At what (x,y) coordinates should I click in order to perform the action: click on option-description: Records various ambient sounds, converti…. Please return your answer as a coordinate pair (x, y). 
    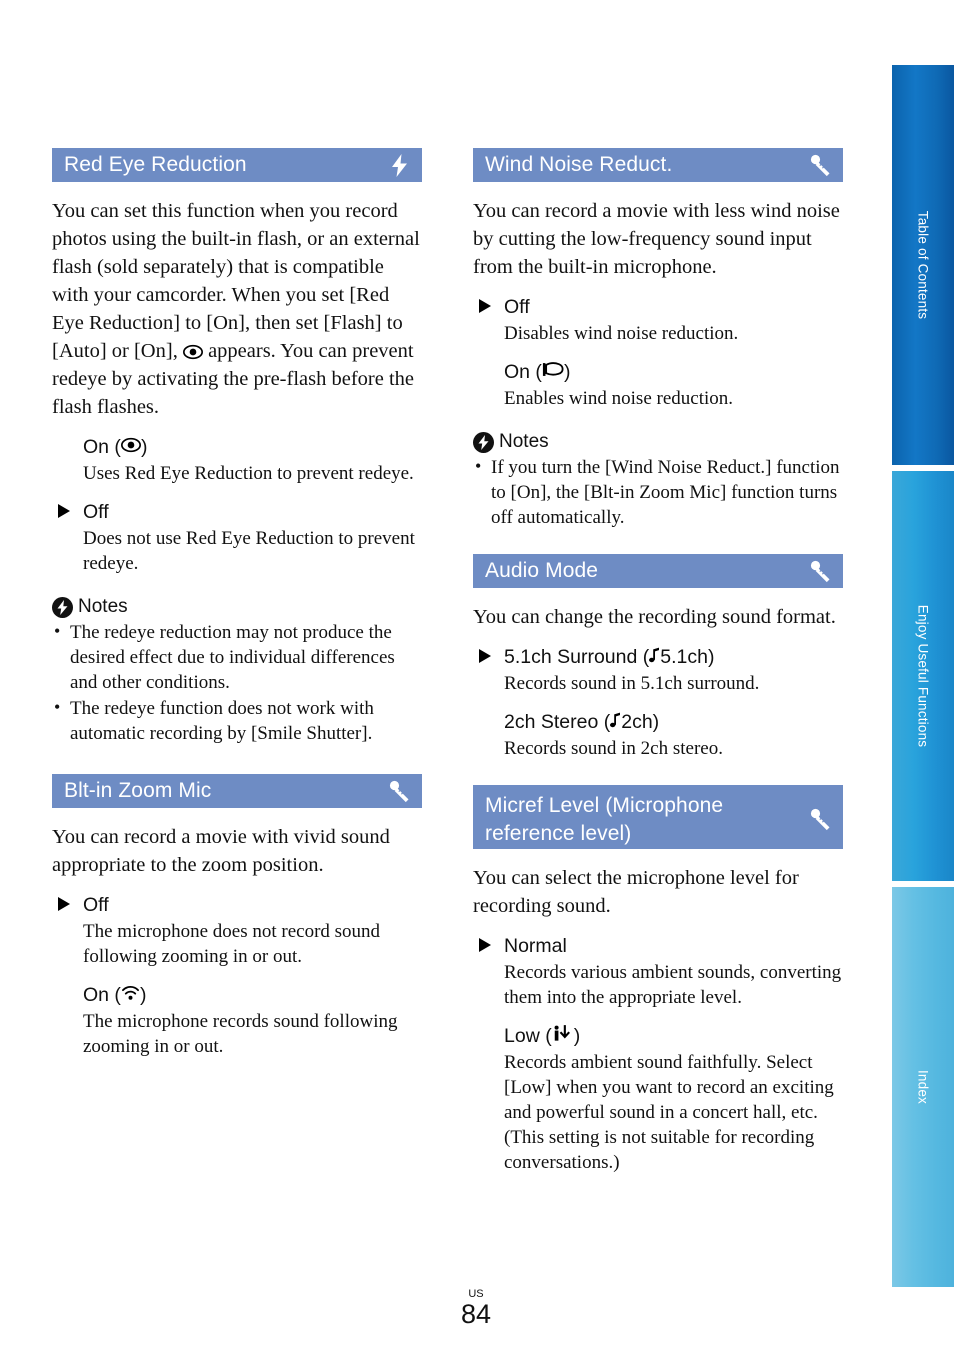
    Looking at the image, I should click on (673, 985).